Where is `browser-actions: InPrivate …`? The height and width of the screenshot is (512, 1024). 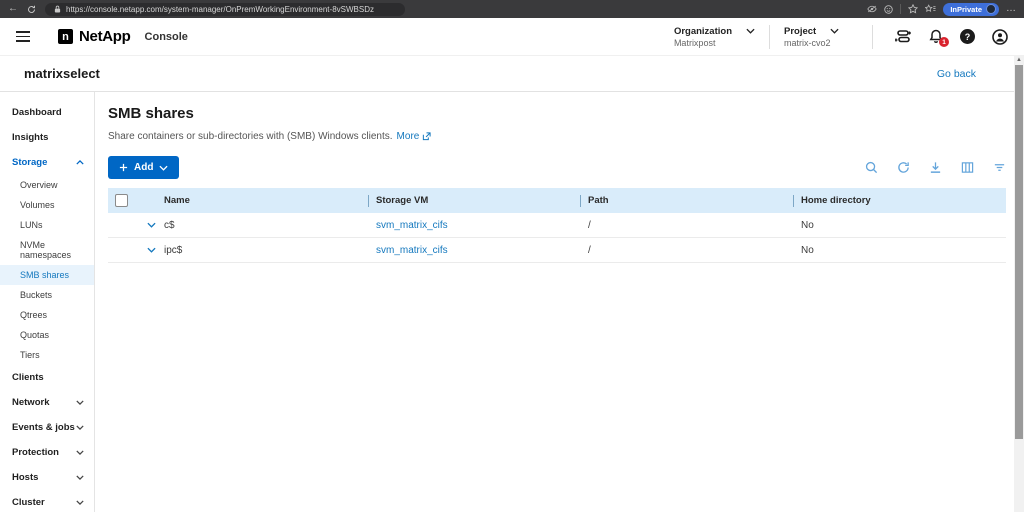
browser-actions: InPrivate … is located at coordinates (941, 9).